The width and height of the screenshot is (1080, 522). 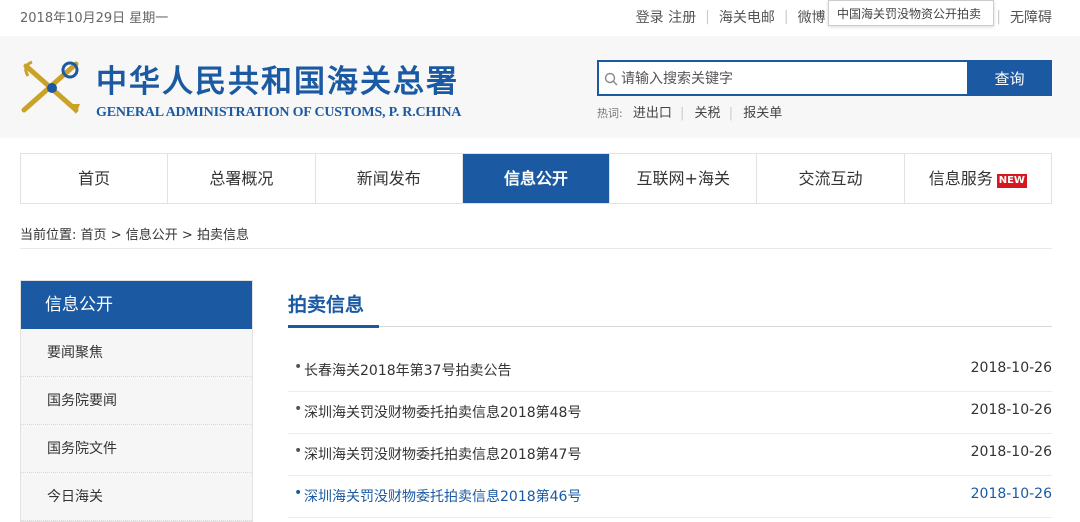 I want to click on search-button: 查询, so click(x=1009, y=78).